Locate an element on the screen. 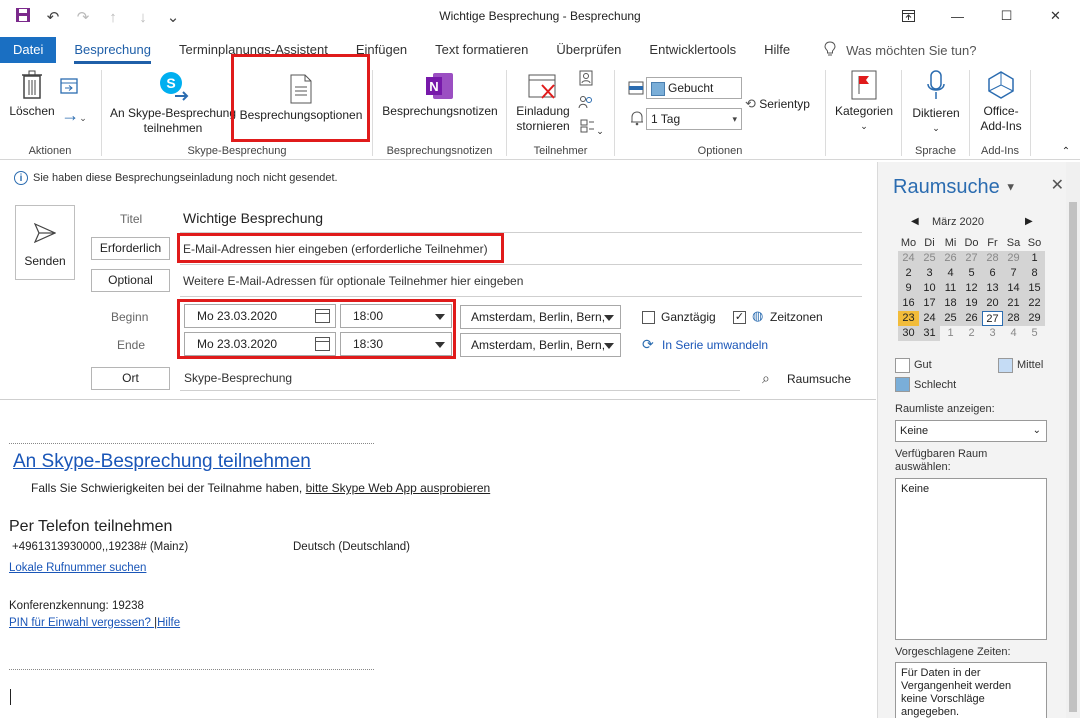 Image resolution: width=1080 pixels, height=718 pixels. response-options-icon is located at coordinates (587, 126).